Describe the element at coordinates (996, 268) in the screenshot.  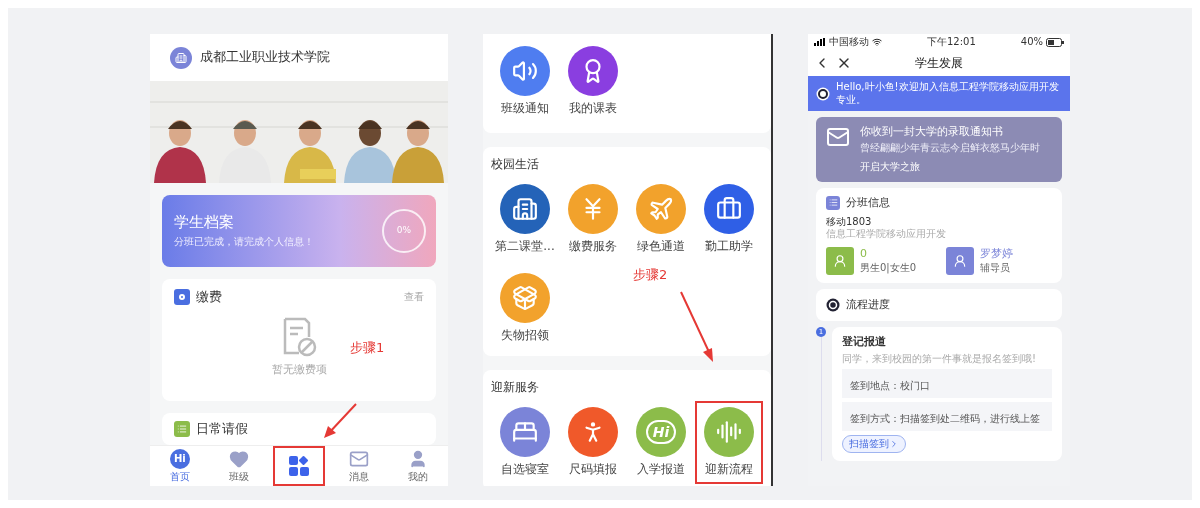
I see `stat-label: 辅导员` at that location.